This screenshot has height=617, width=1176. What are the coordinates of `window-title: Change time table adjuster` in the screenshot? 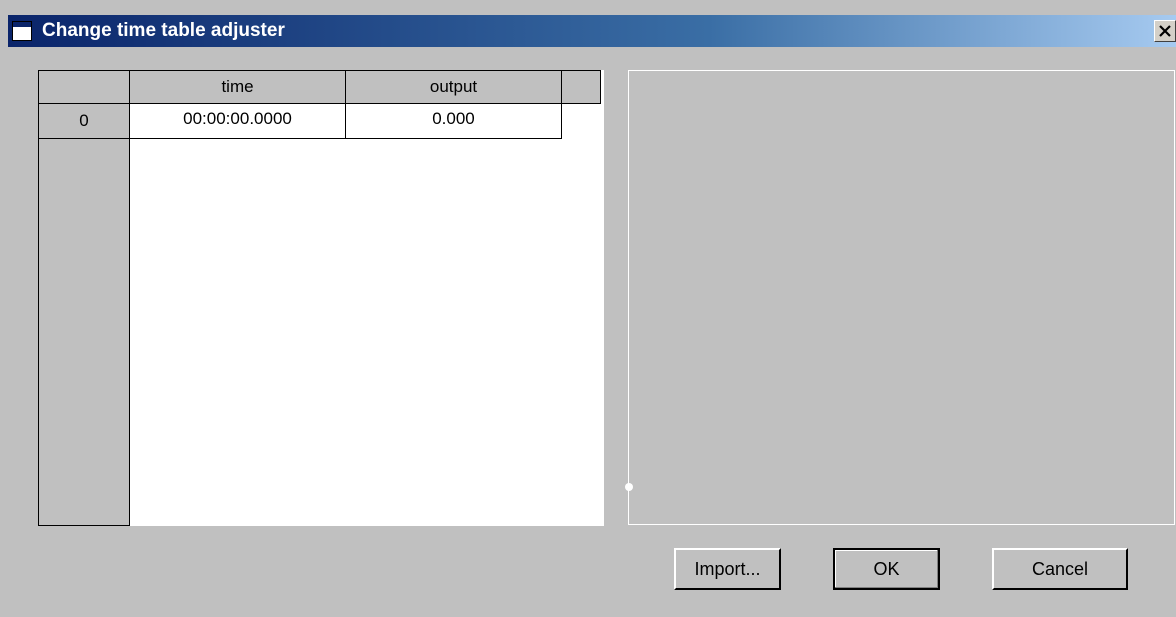 It's located at (163, 30).